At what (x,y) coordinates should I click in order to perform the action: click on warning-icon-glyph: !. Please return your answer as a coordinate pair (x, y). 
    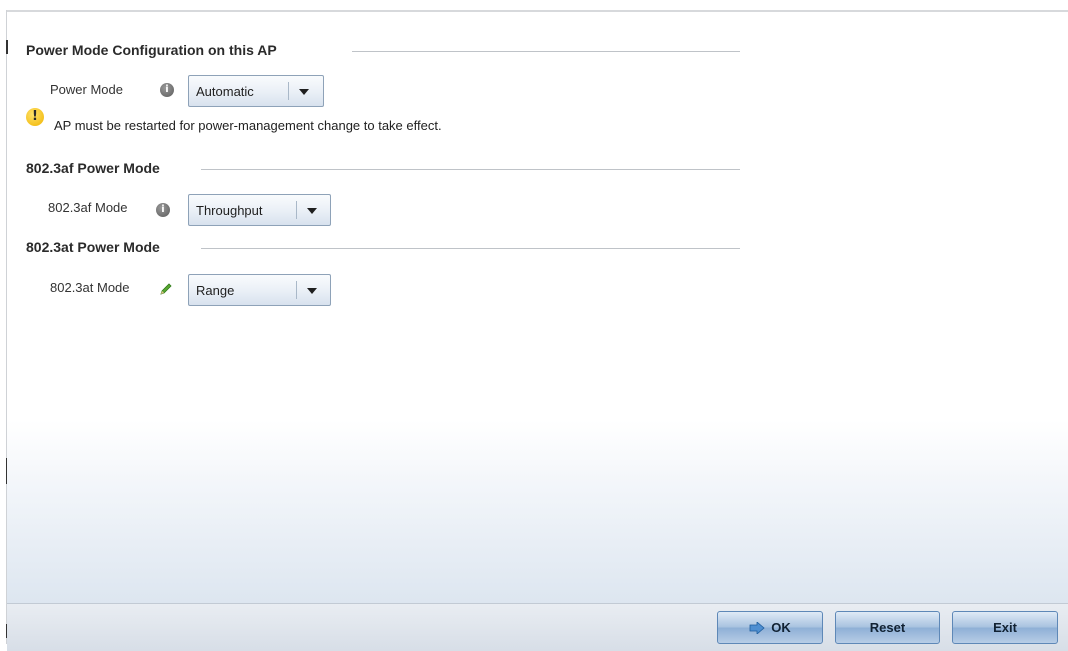
    Looking at the image, I should click on (35, 116).